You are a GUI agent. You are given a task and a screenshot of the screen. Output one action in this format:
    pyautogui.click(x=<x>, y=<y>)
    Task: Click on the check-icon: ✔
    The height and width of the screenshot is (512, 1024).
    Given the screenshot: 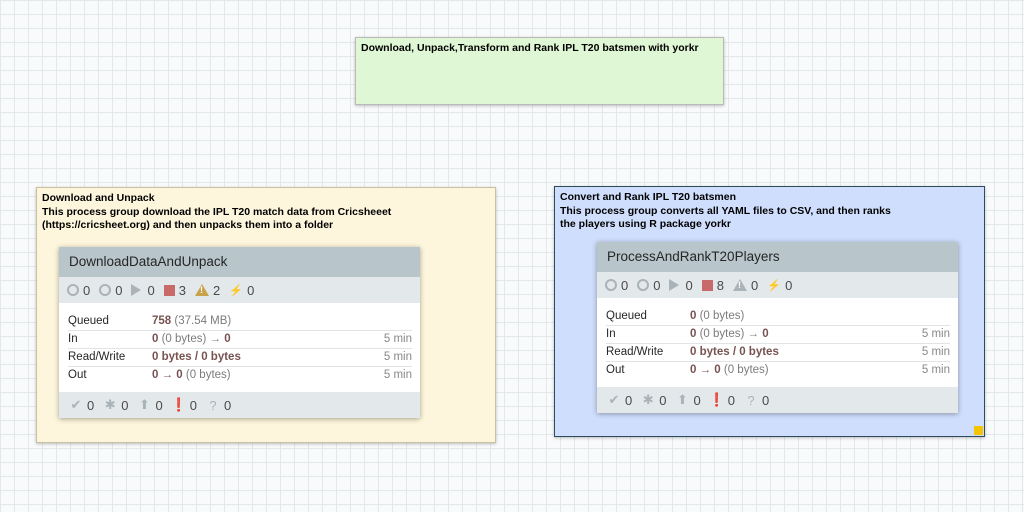 What is the action you would take?
    pyautogui.click(x=76, y=404)
    